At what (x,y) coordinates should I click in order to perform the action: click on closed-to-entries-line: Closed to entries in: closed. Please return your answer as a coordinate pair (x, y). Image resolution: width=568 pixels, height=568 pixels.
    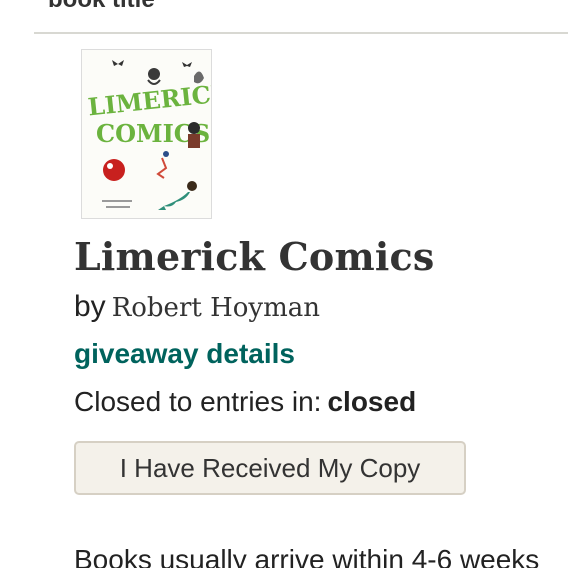
    Looking at the image, I should click on (245, 402).